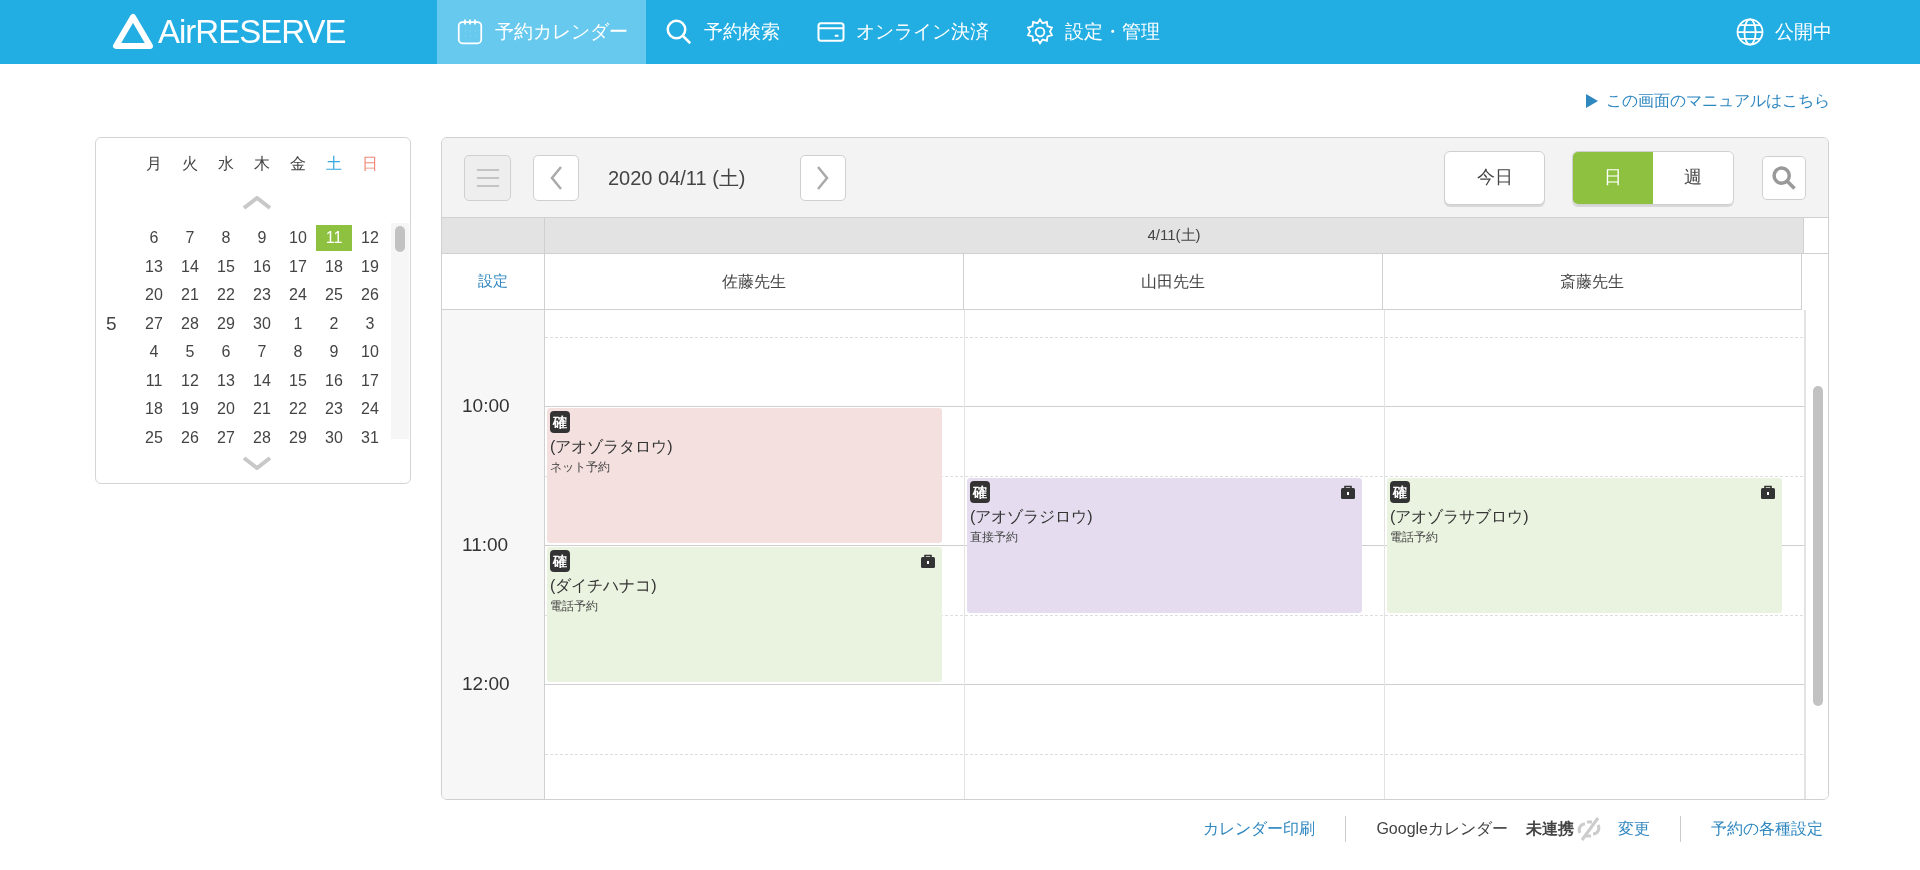  I want to click on weekday-label: 月, so click(154, 164).